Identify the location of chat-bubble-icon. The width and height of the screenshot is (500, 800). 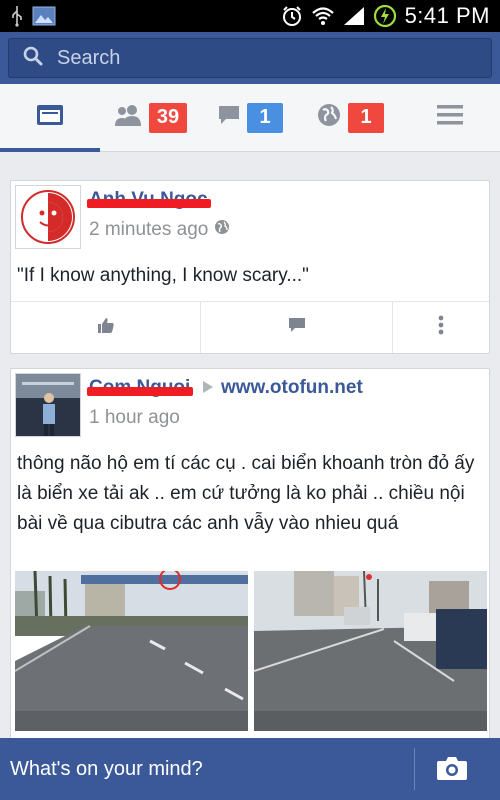
(229, 117).